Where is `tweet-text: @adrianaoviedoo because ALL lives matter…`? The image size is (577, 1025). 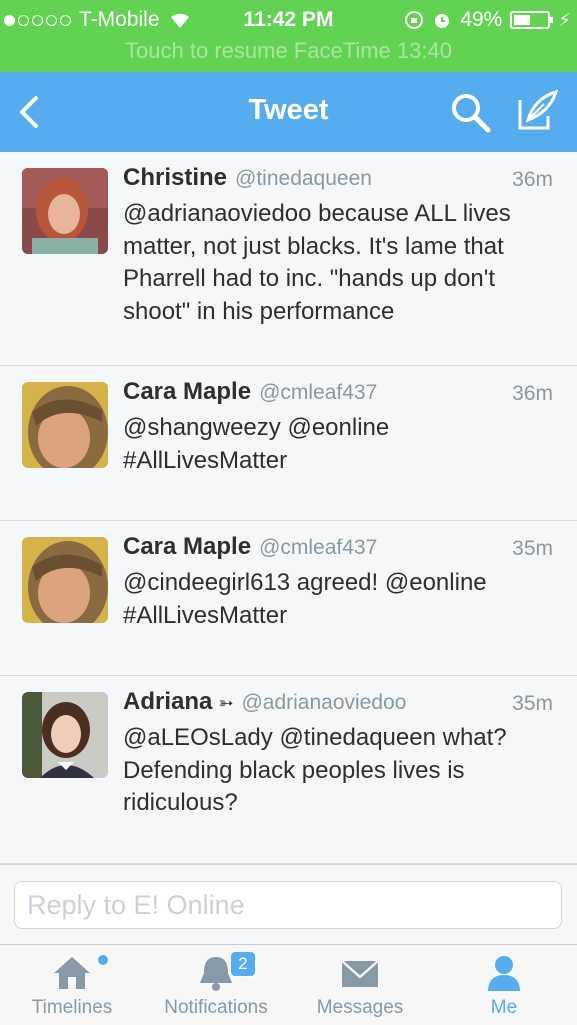
tweet-text: @adrianaoviedoo because ALL lives matter… is located at coordinates (317, 262).